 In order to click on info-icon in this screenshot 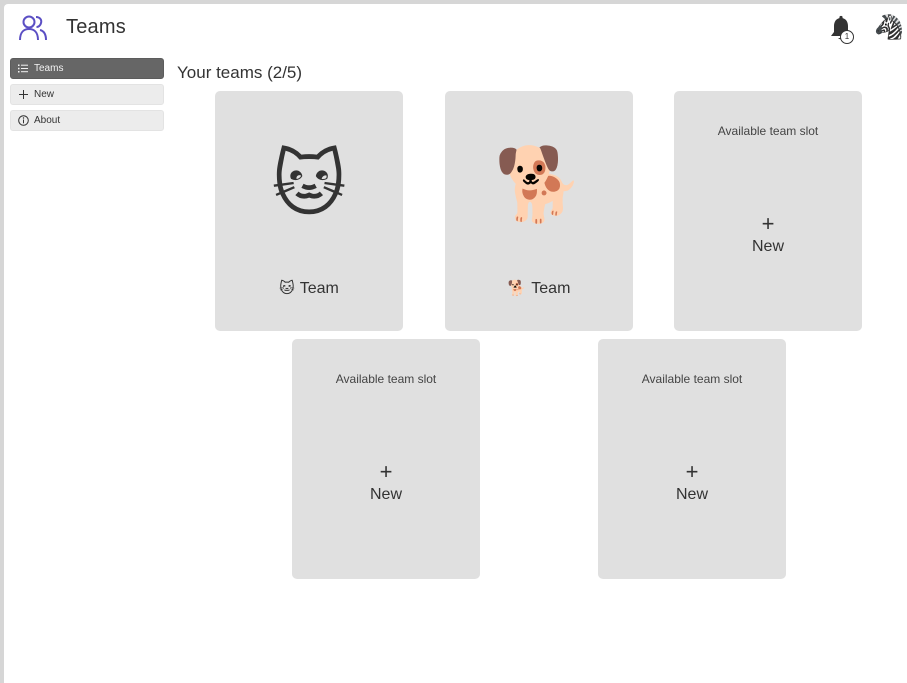, I will do `click(23, 121)`.